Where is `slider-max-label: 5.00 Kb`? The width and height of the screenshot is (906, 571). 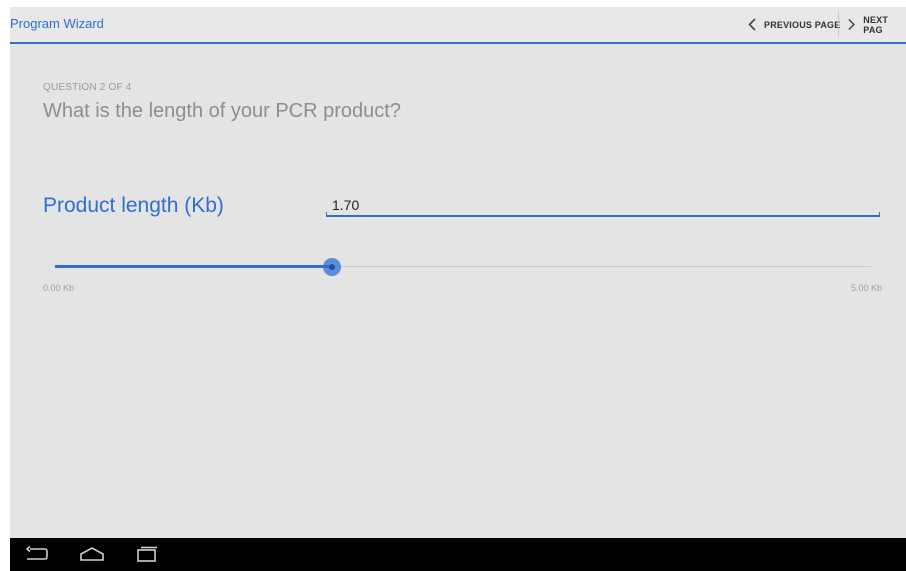 slider-max-label: 5.00 Kb is located at coordinates (866, 288).